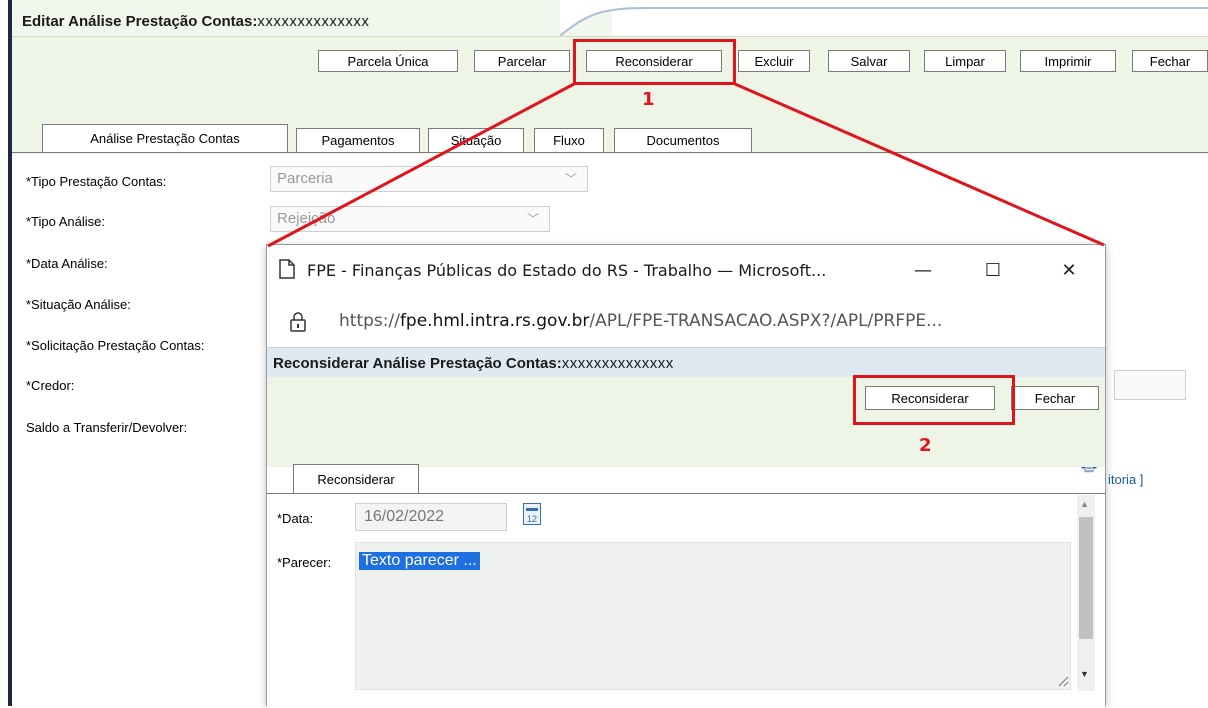 The height and width of the screenshot is (708, 1208). What do you see at coordinates (1084, 674) in the screenshot?
I see `scroll-down-icon: ▼` at bounding box center [1084, 674].